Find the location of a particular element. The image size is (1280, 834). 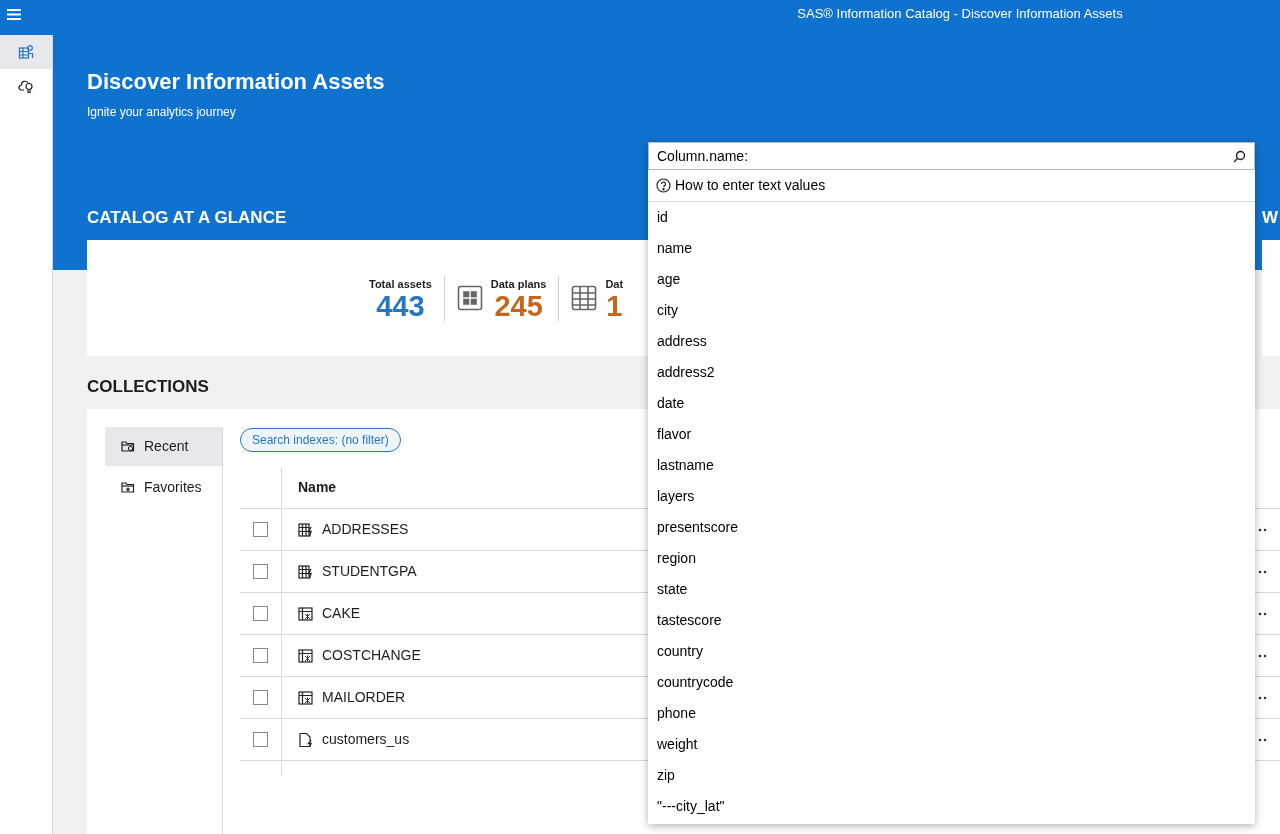

file-bolt-icon is located at coordinates (306, 739).